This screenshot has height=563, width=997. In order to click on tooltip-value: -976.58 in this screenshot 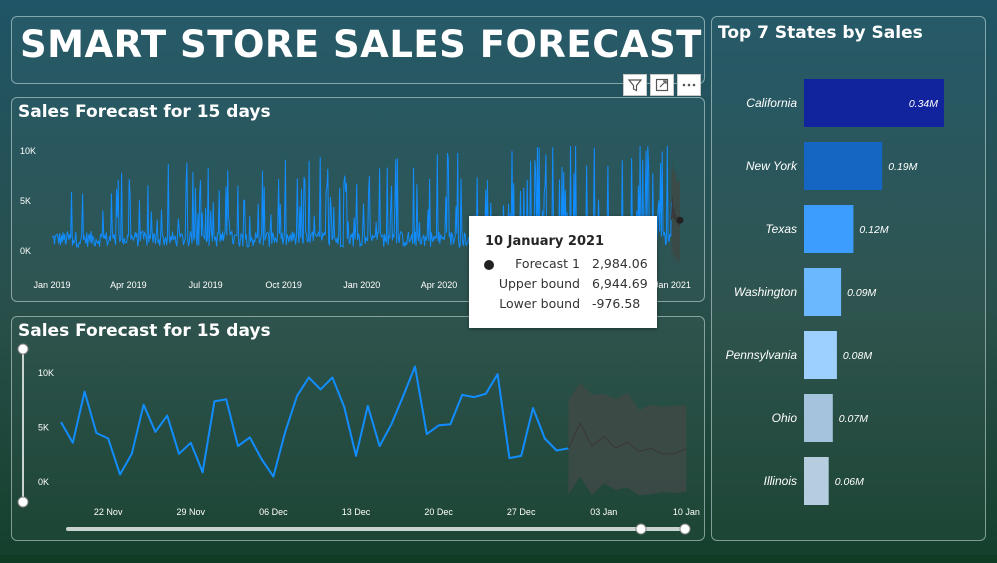, I will do `click(616, 303)`.